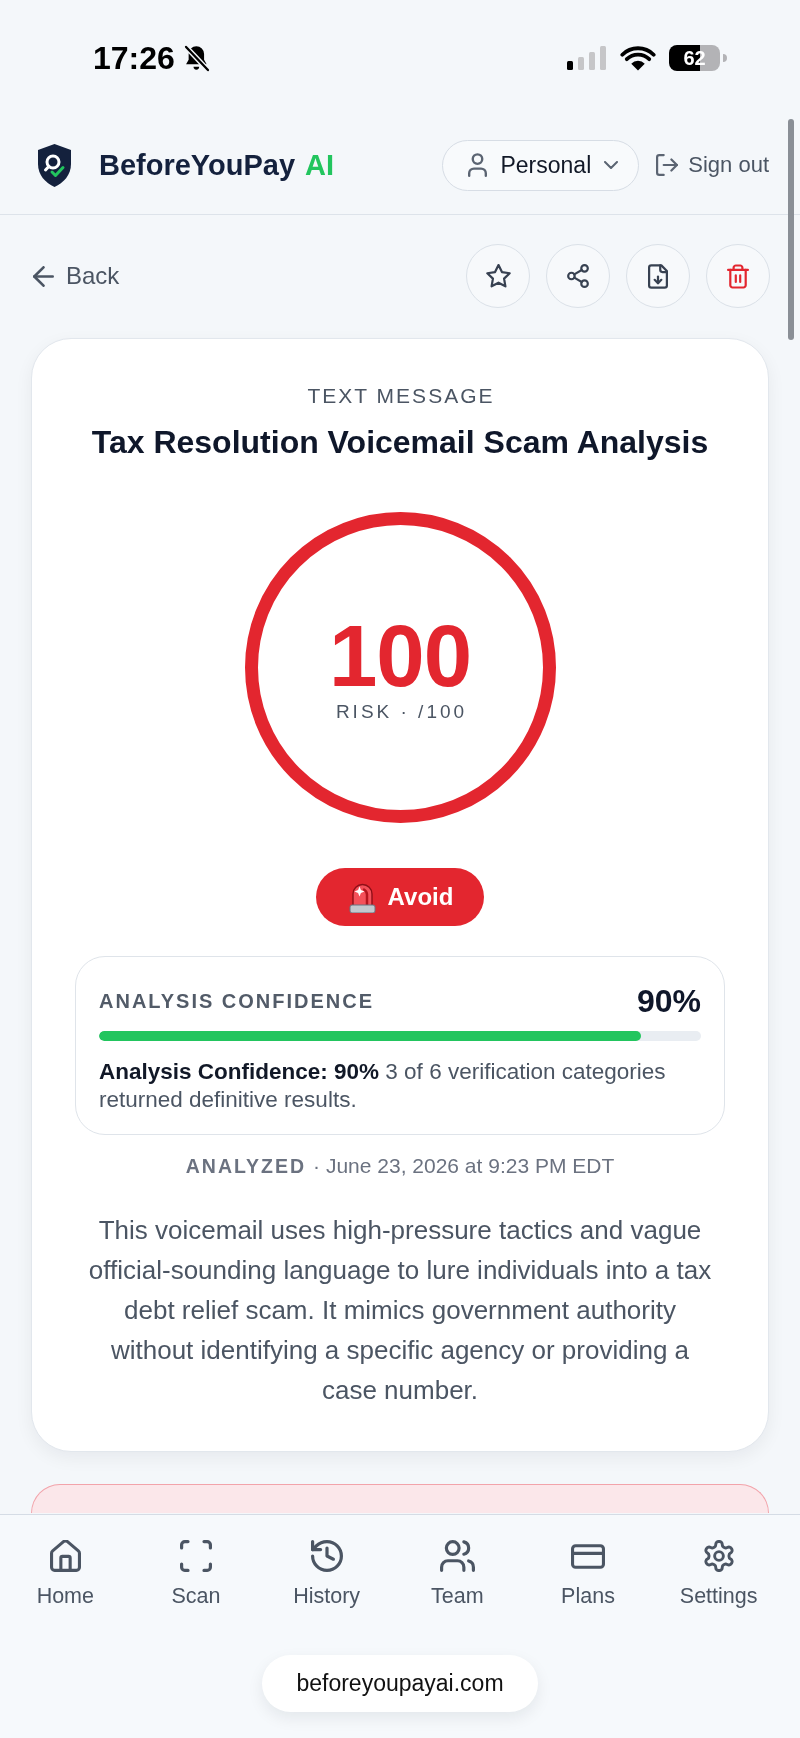  I want to click on nav-item: Team, so click(457, 1574).